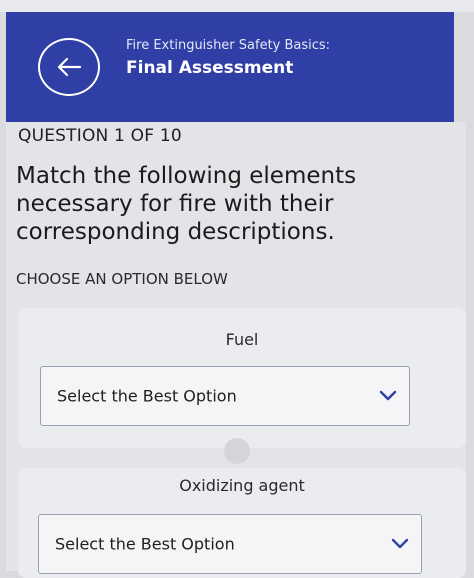 The height and width of the screenshot is (578, 474). What do you see at coordinates (242, 485) in the screenshot?
I see `match-term: Oxidizing agent` at bounding box center [242, 485].